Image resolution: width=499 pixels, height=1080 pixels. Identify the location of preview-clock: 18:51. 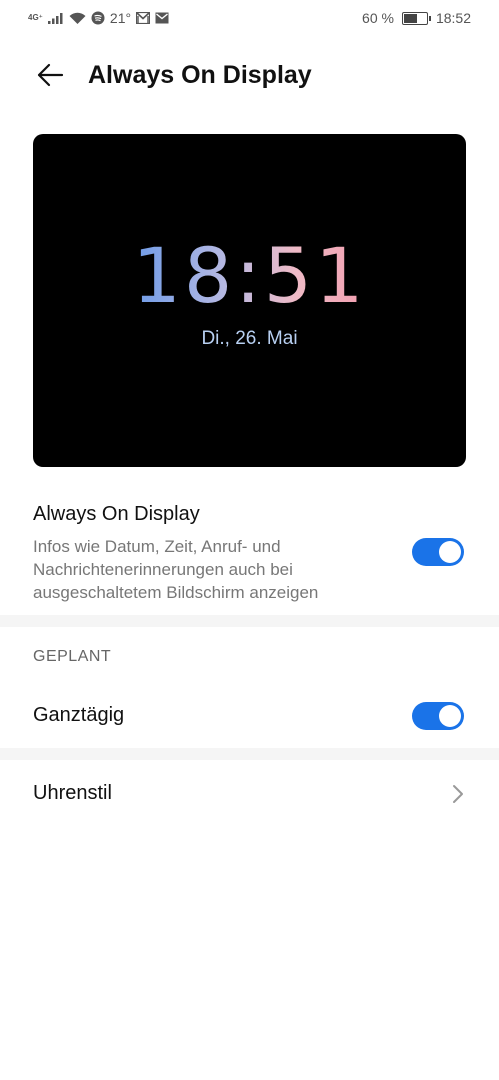
(249, 275).